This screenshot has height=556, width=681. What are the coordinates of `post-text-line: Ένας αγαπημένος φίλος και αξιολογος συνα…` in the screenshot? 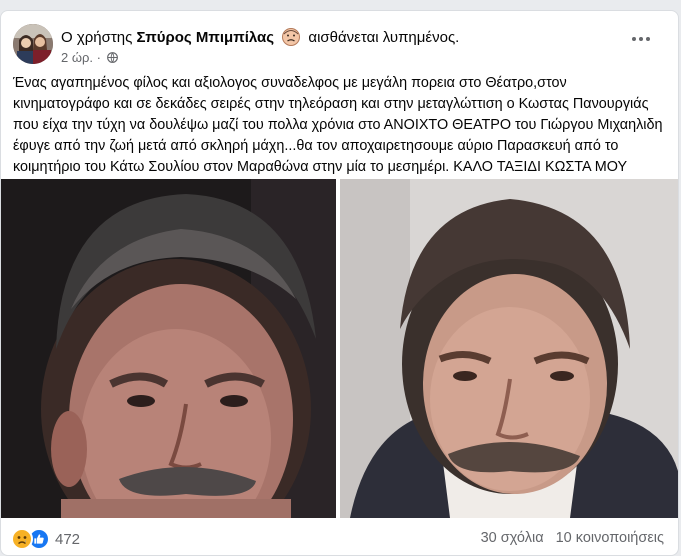 It's located at (290, 83).